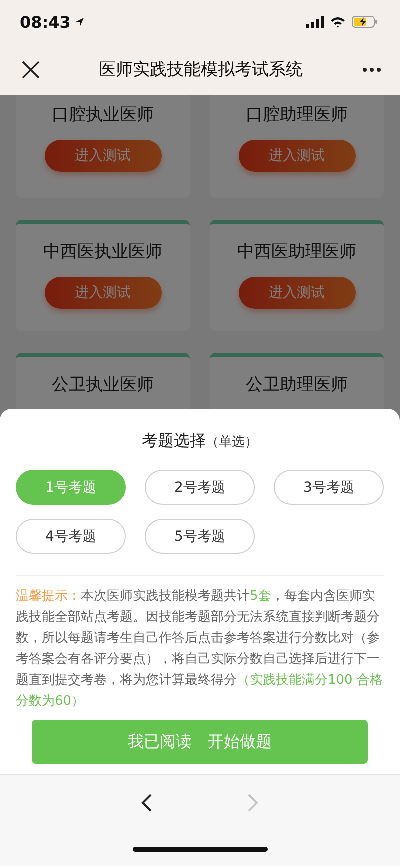 The height and width of the screenshot is (866, 400). Describe the element at coordinates (79, 22) in the screenshot. I see `location-arrow-icon` at that location.